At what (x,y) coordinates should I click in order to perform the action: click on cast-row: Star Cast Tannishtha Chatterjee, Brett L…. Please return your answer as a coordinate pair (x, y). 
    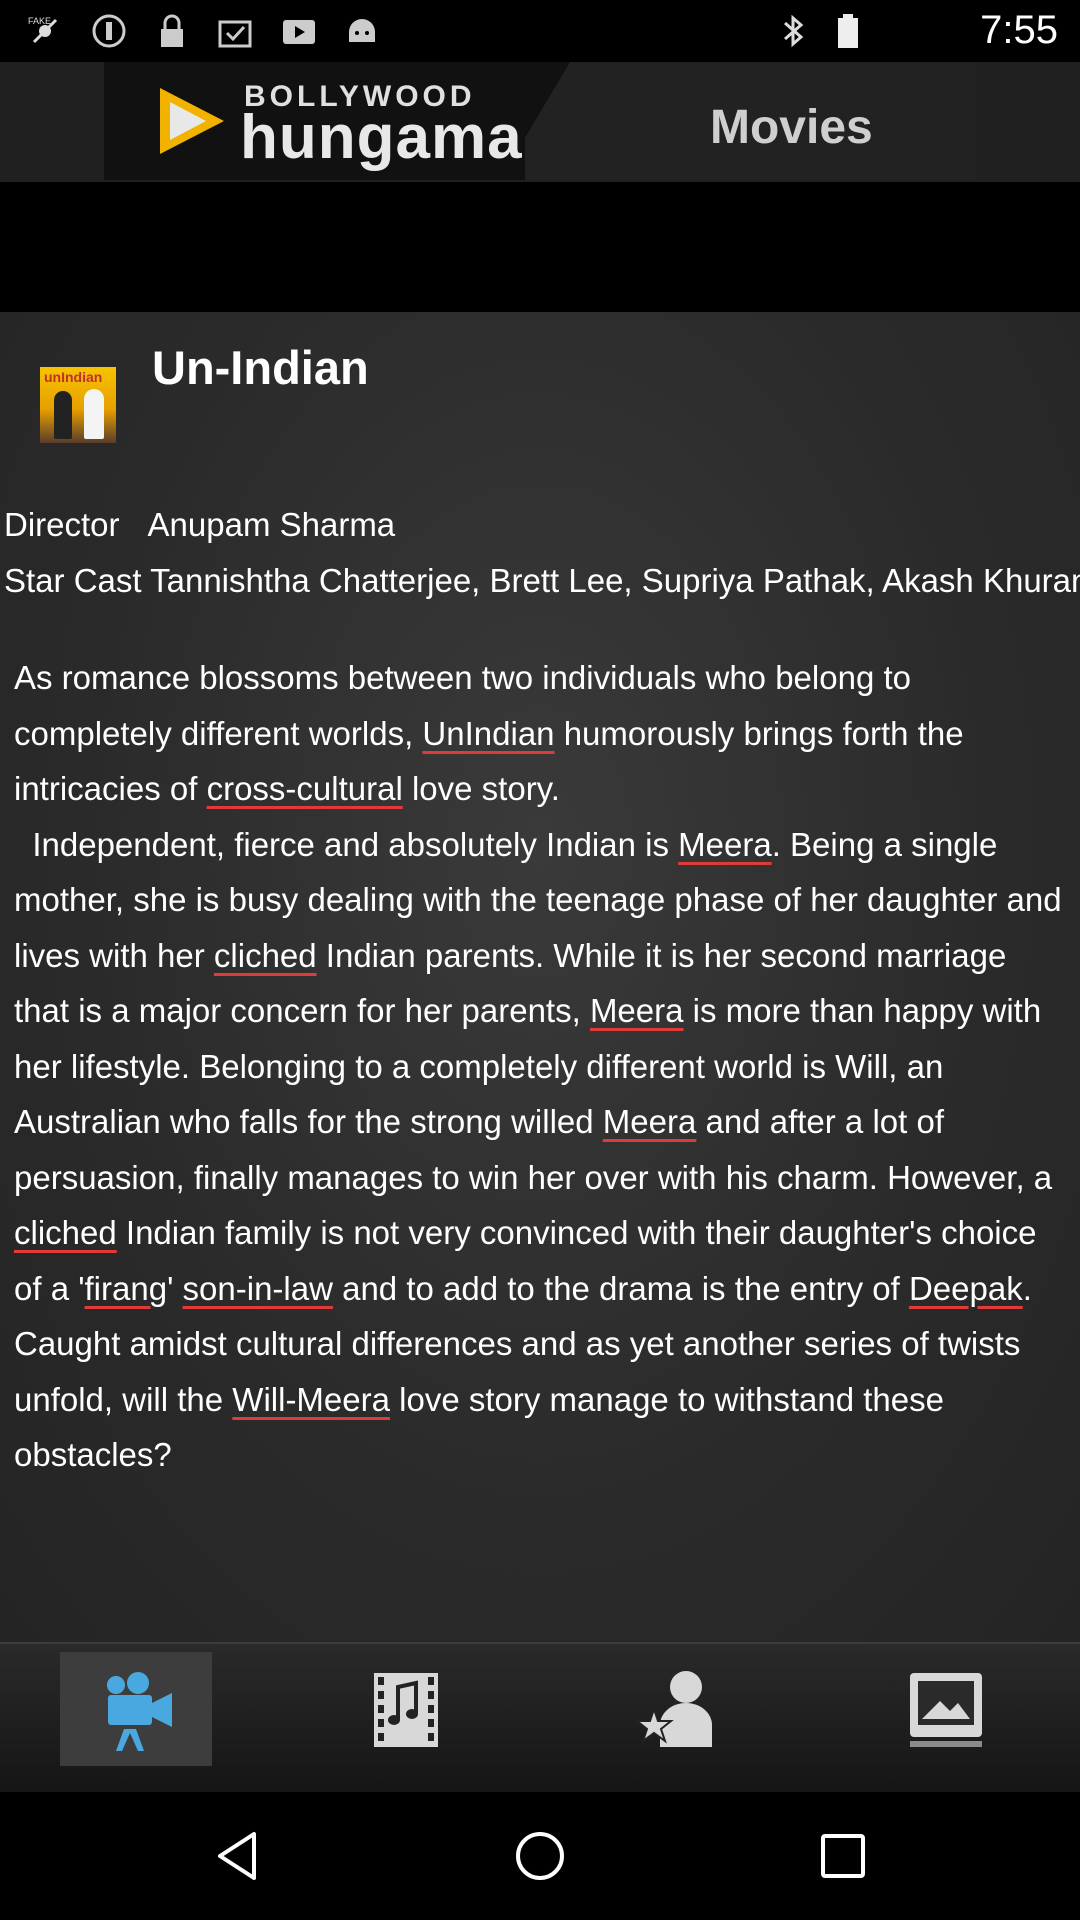
    Looking at the image, I should click on (542, 581).